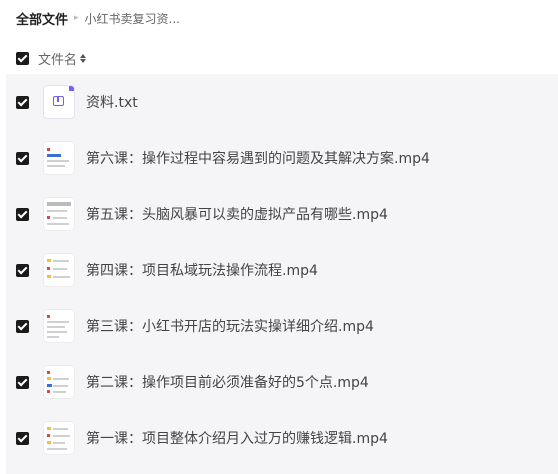  Describe the element at coordinates (59, 102) in the screenshot. I see `txt-file-icon` at that location.